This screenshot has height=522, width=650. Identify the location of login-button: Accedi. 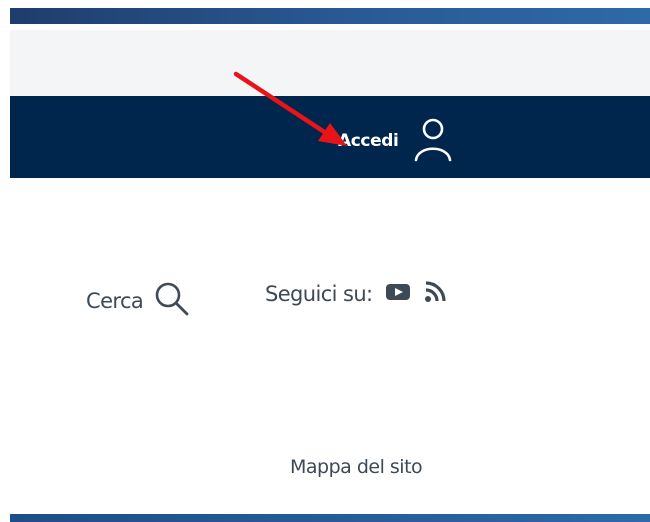
(398, 141).